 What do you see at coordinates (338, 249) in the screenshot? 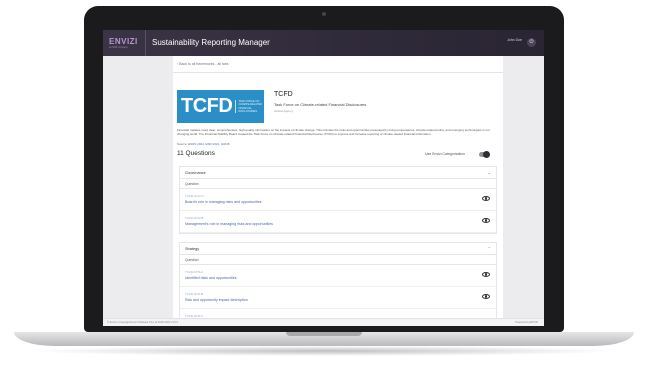
I see `section-header-strategy: Strategy ⌃` at bounding box center [338, 249].